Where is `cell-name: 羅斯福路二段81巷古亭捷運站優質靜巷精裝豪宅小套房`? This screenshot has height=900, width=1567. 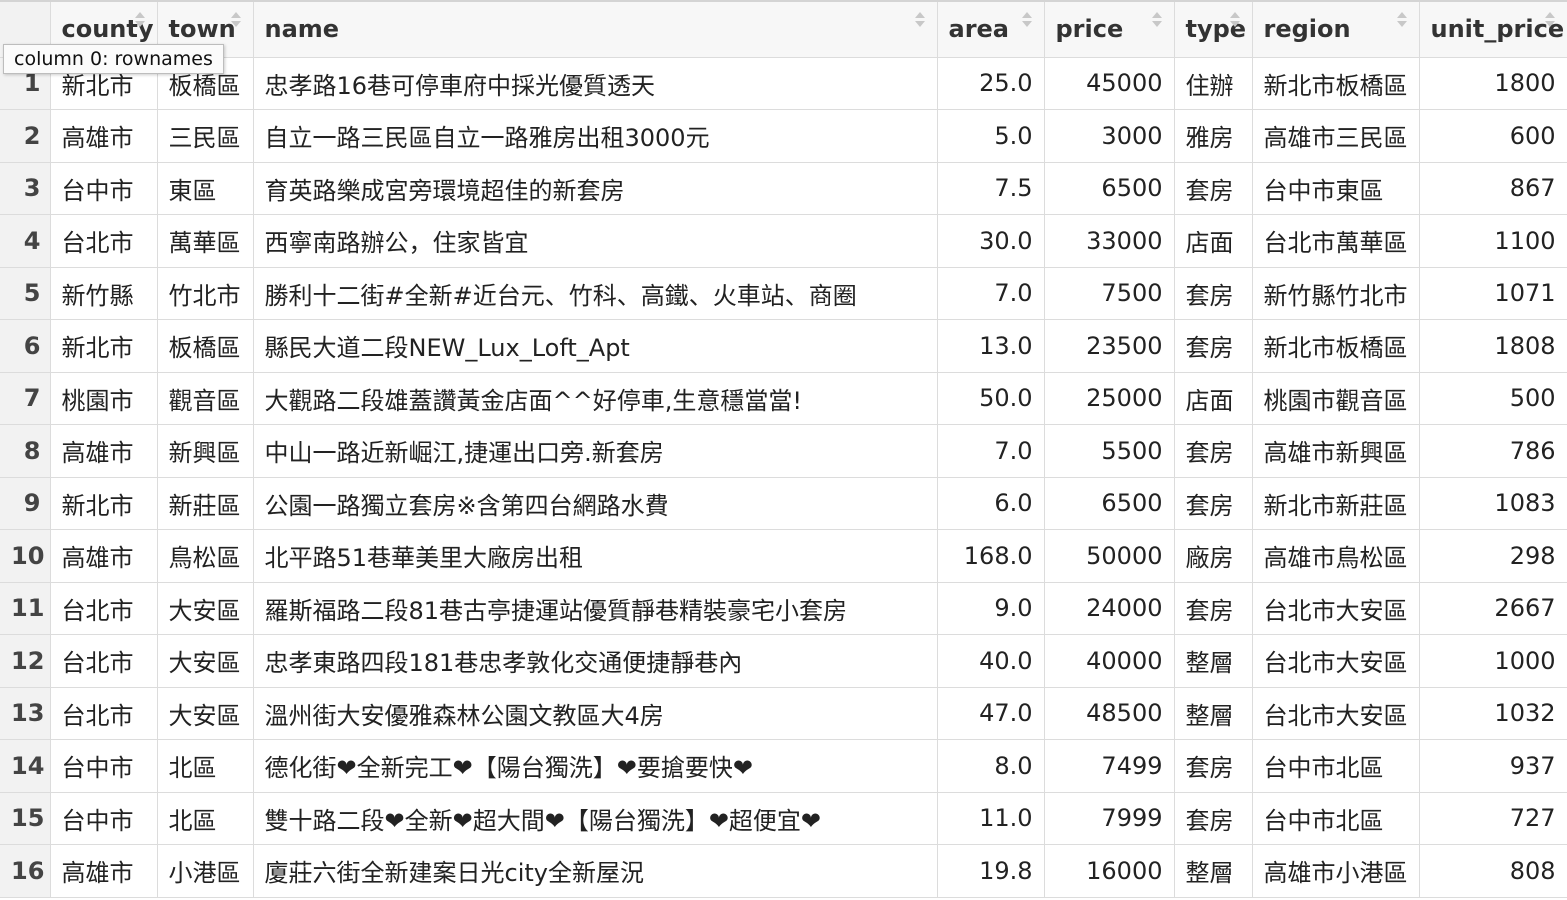
cell-name: 羅斯福路二段81巷古亭捷運站優質靜巷精裝豪宅小套房 is located at coordinates (595, 608).